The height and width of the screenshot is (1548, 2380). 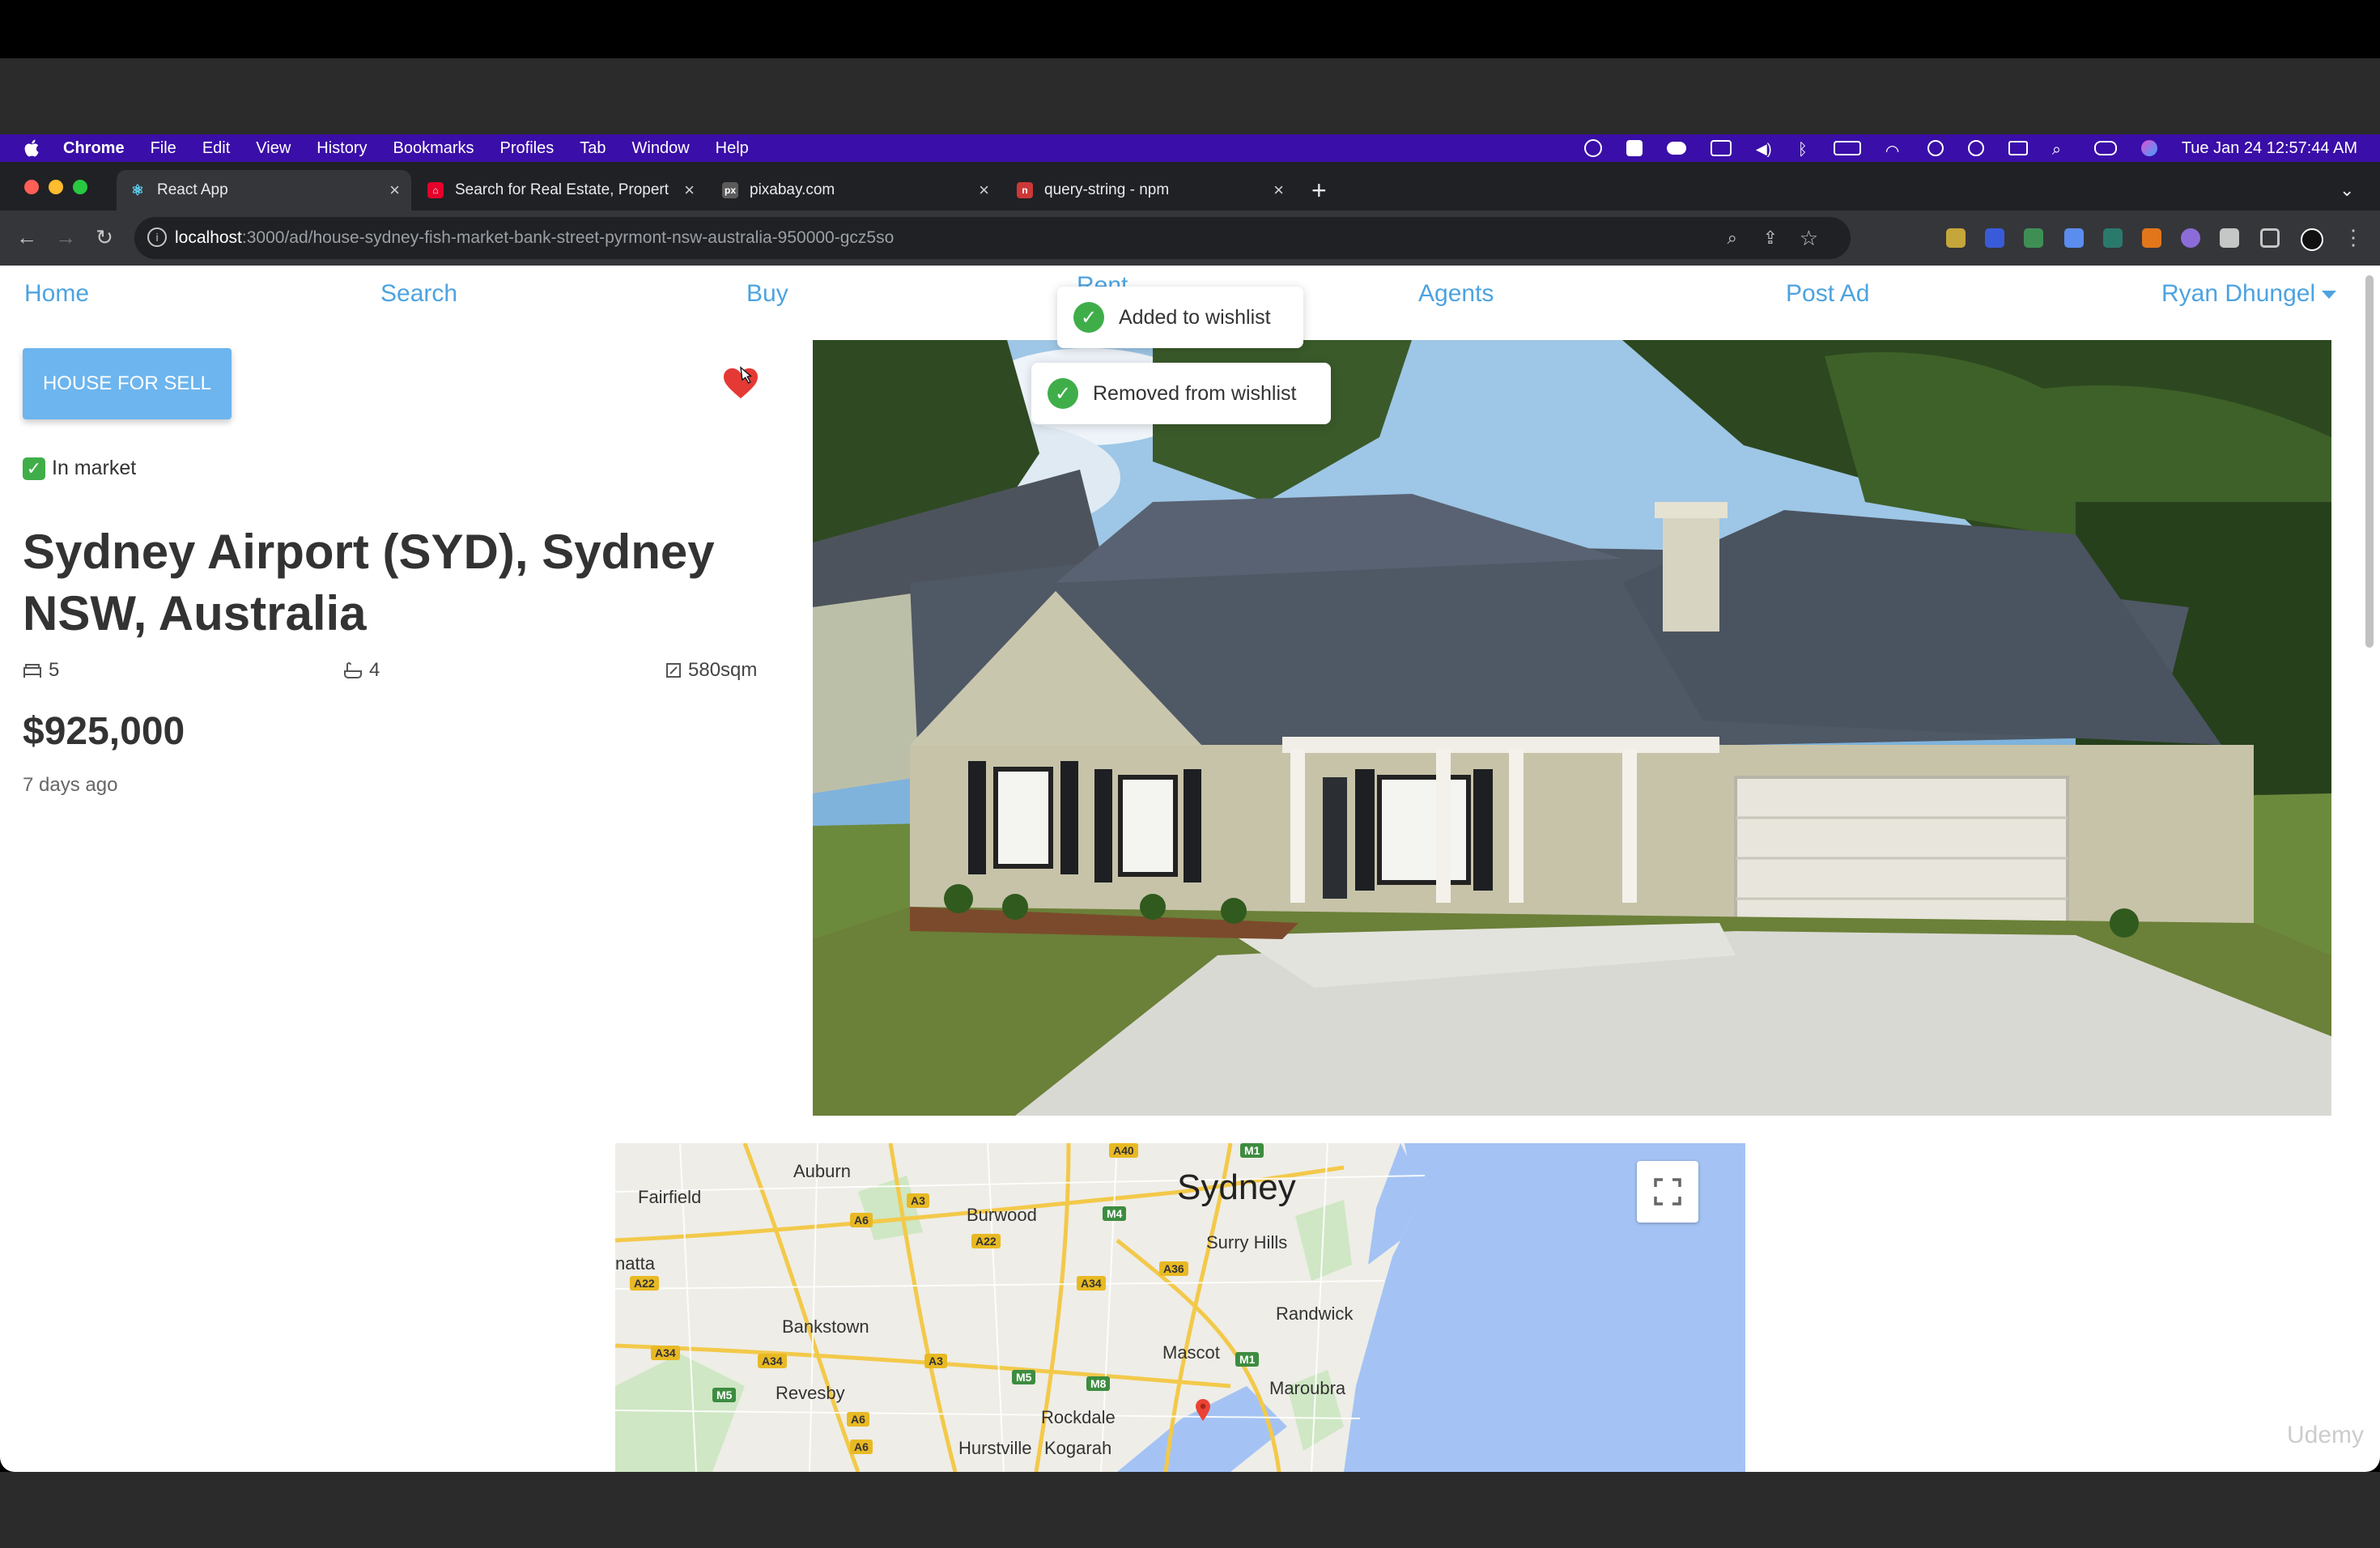 I want to click on nav-search: Search, so click(x=418, y=294).